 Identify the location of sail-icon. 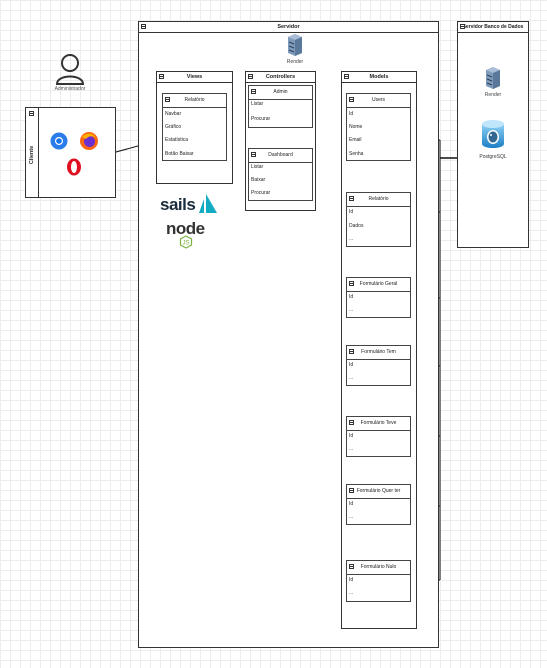
(208, 203).